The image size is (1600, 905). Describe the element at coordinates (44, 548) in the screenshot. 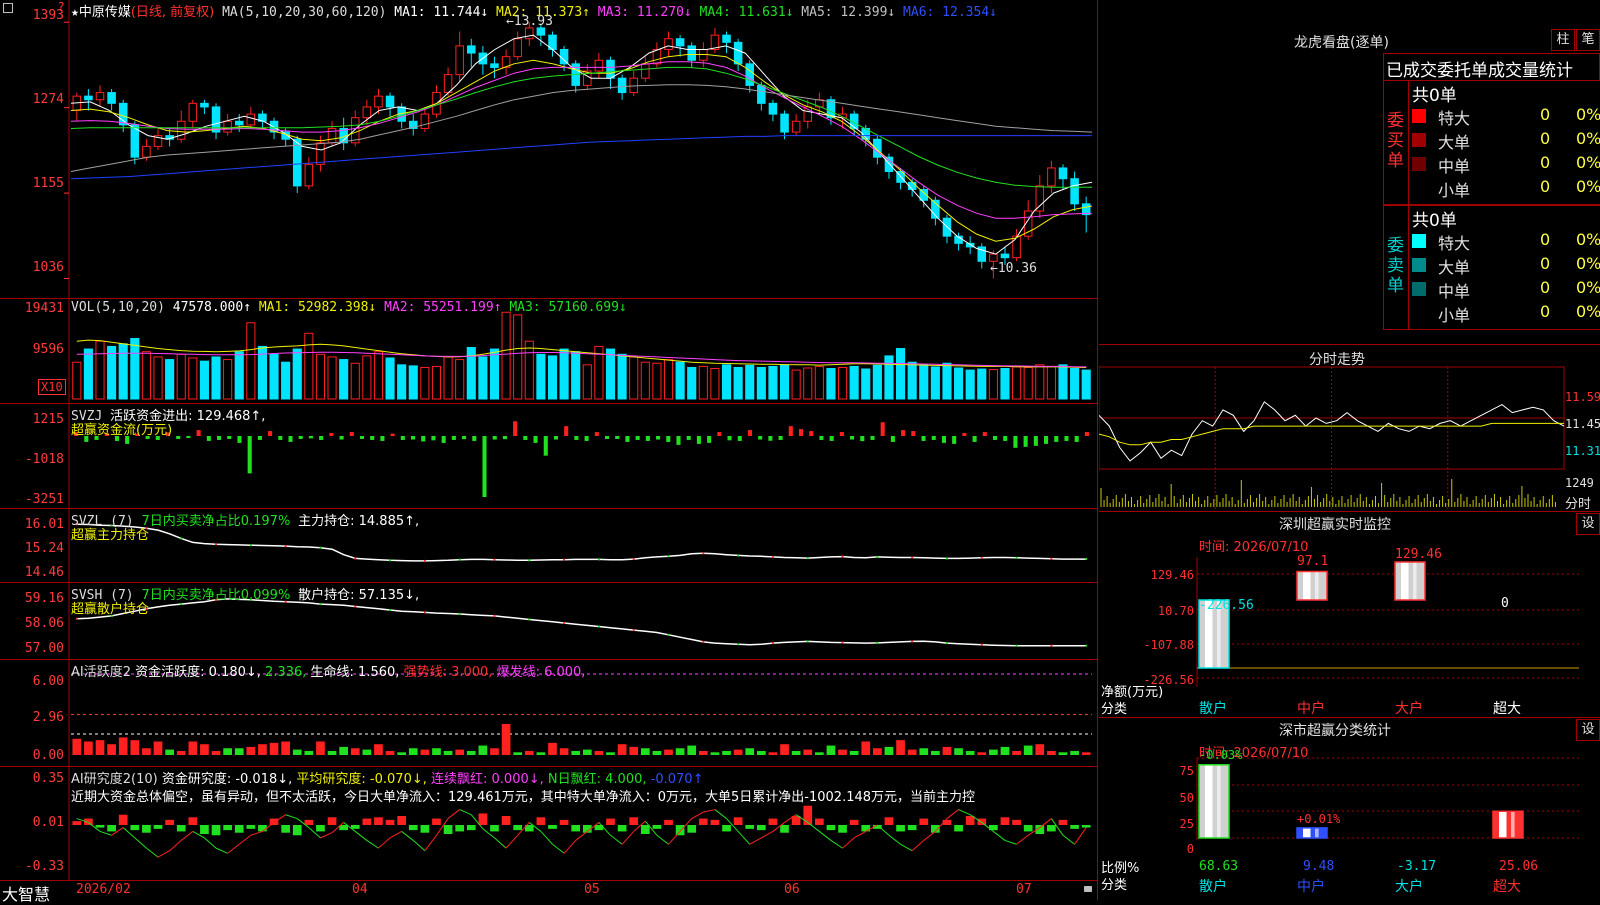

I see `svzl-y-label: 15.24` at that location.